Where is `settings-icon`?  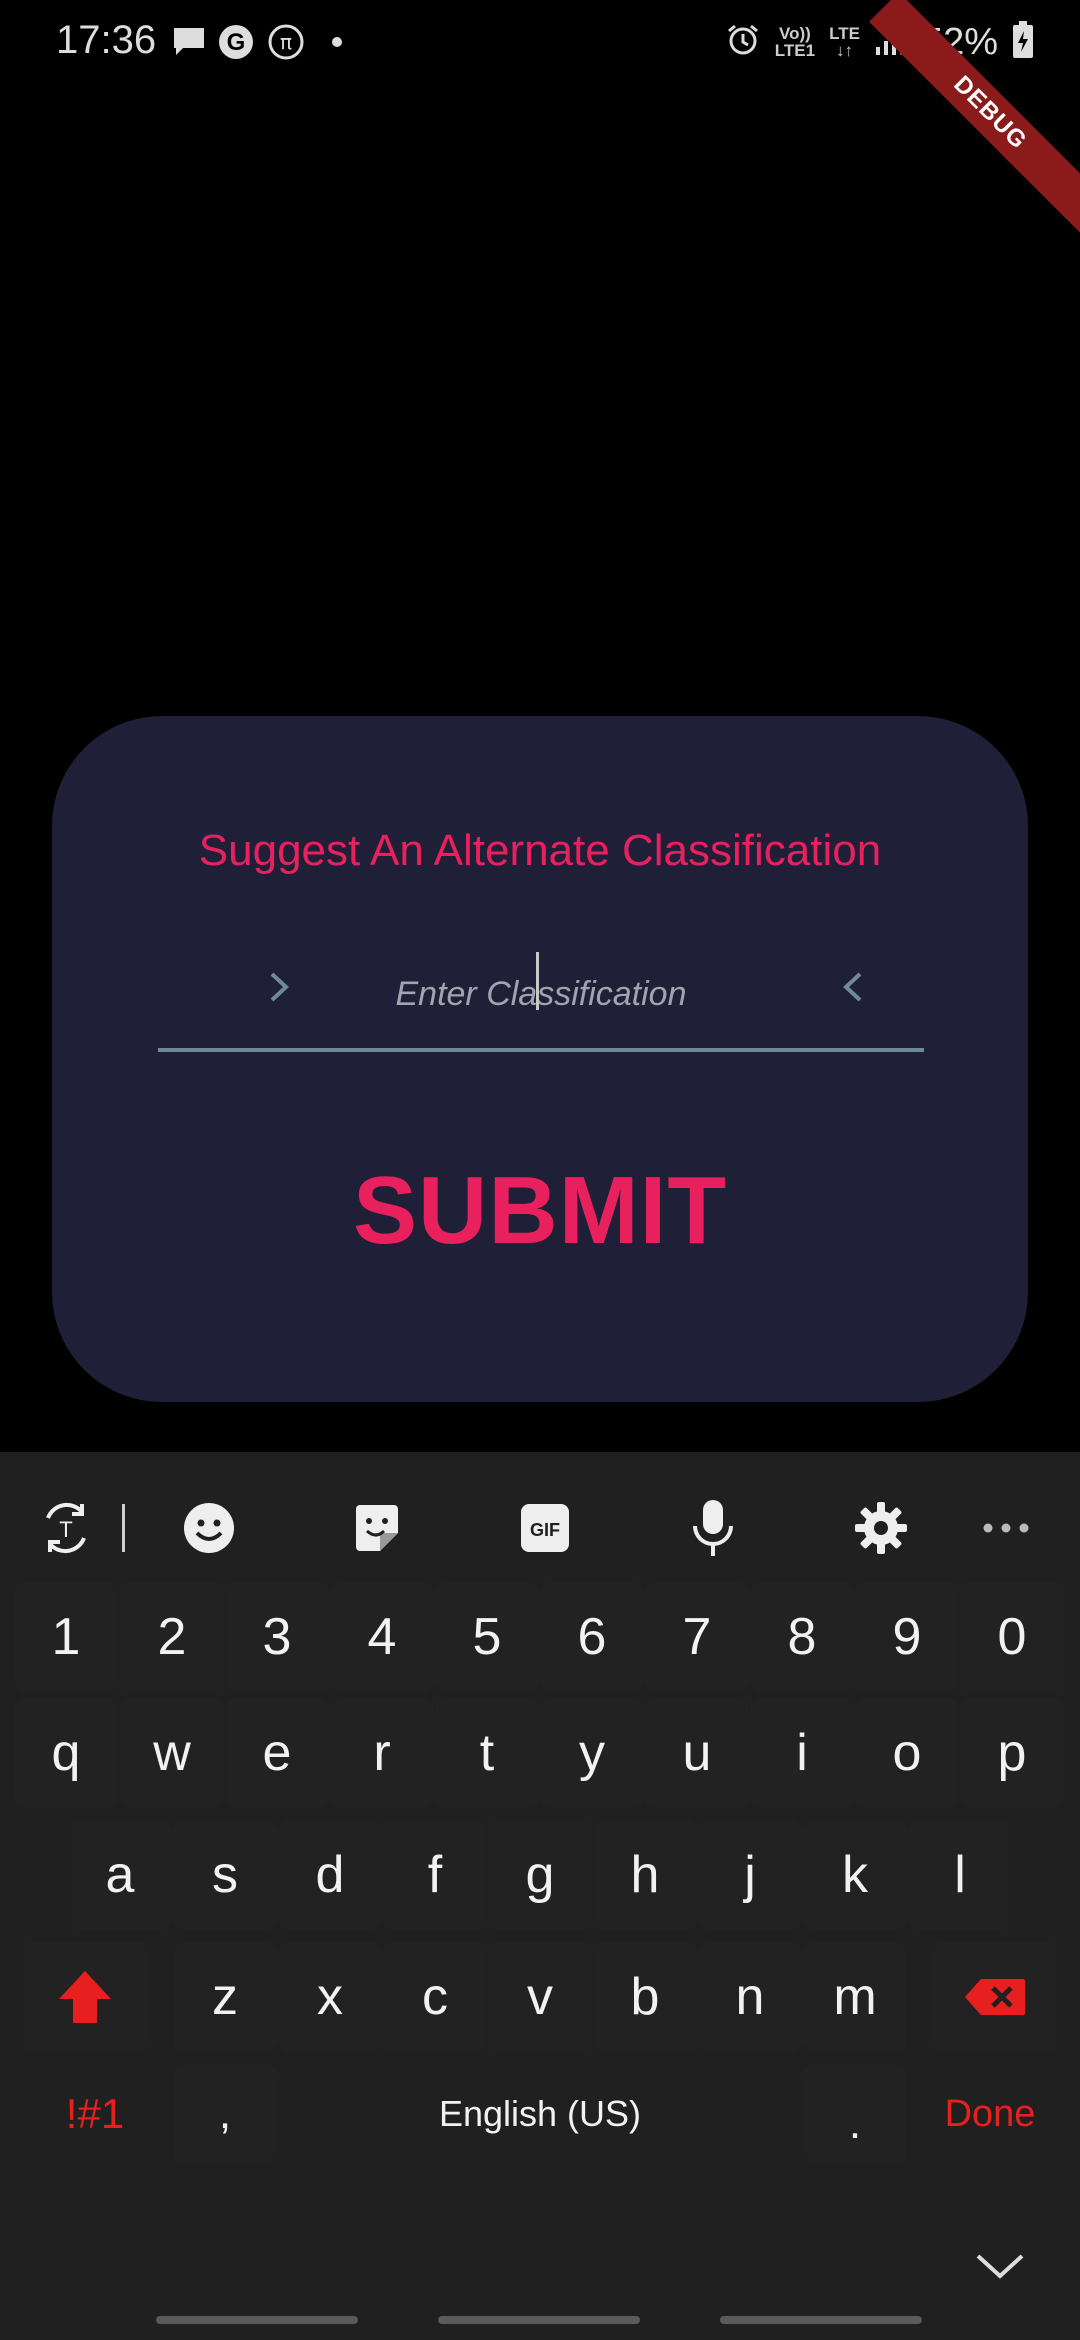
settings-icon is located at coordinates (881, 1528).